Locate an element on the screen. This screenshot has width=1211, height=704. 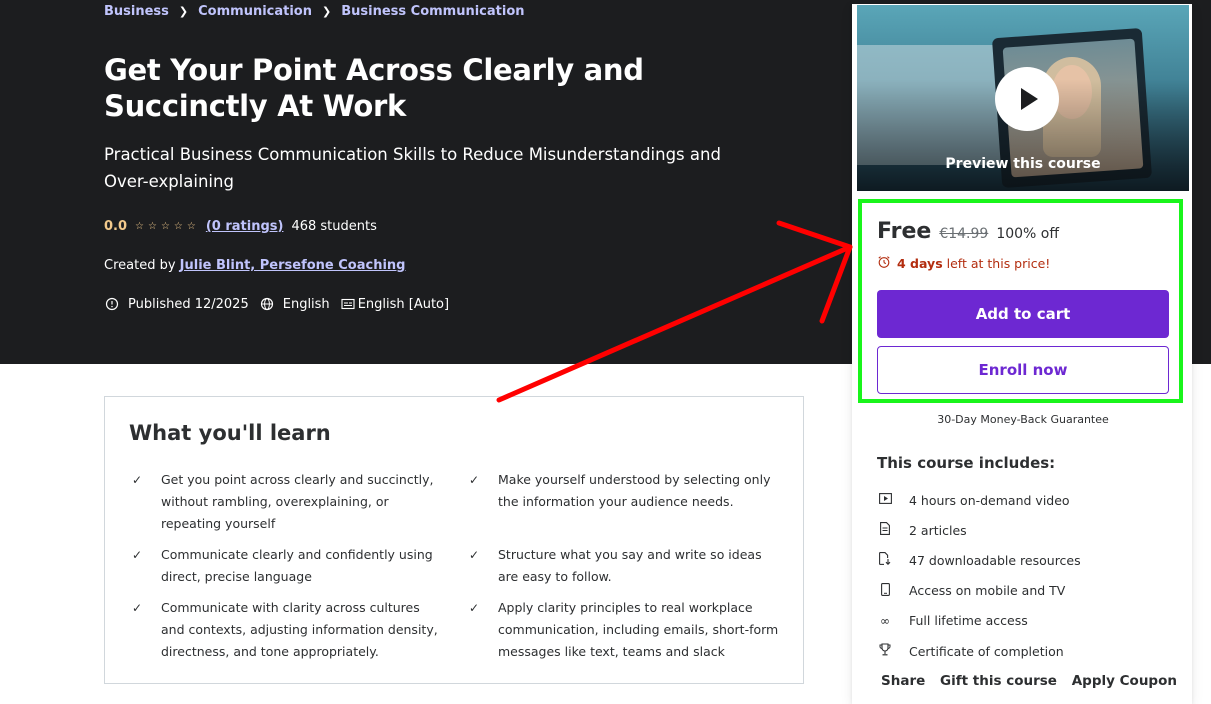
gift-course-button: Gift this course is located at coordinates (998, 681).